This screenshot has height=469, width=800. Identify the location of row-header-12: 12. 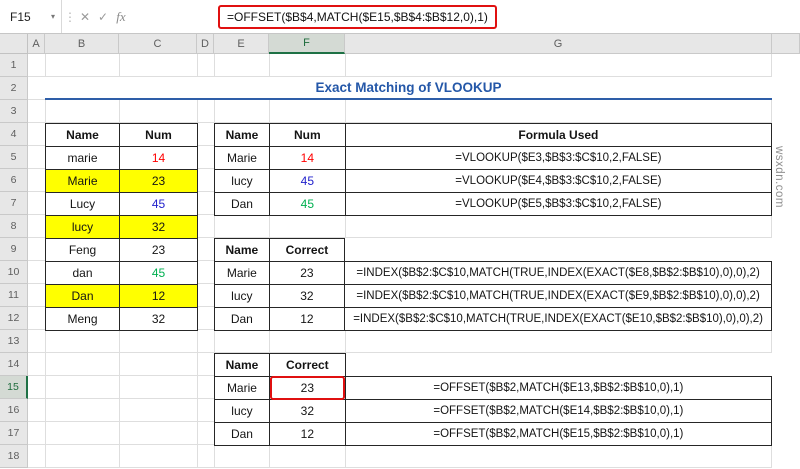
(14, 318).